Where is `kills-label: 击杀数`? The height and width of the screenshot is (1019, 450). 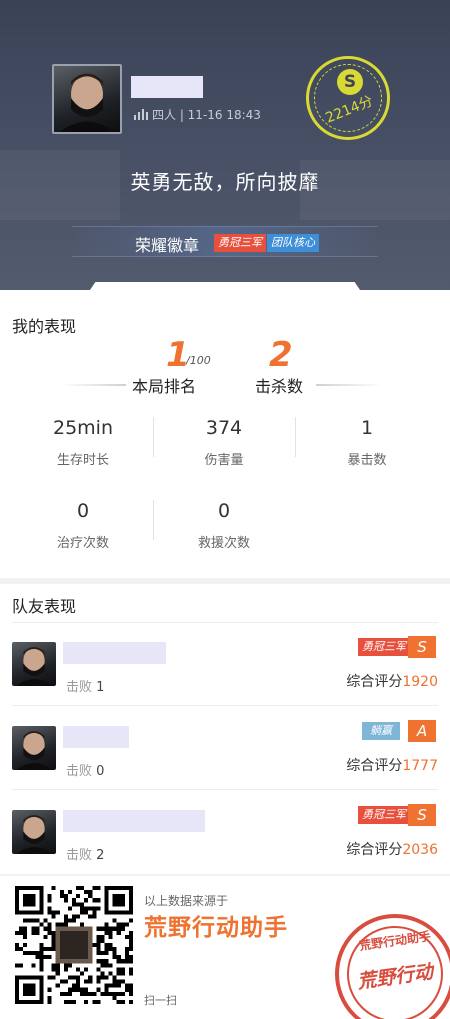
kills-label: 击杀数 is located at coordinates (279, 386).